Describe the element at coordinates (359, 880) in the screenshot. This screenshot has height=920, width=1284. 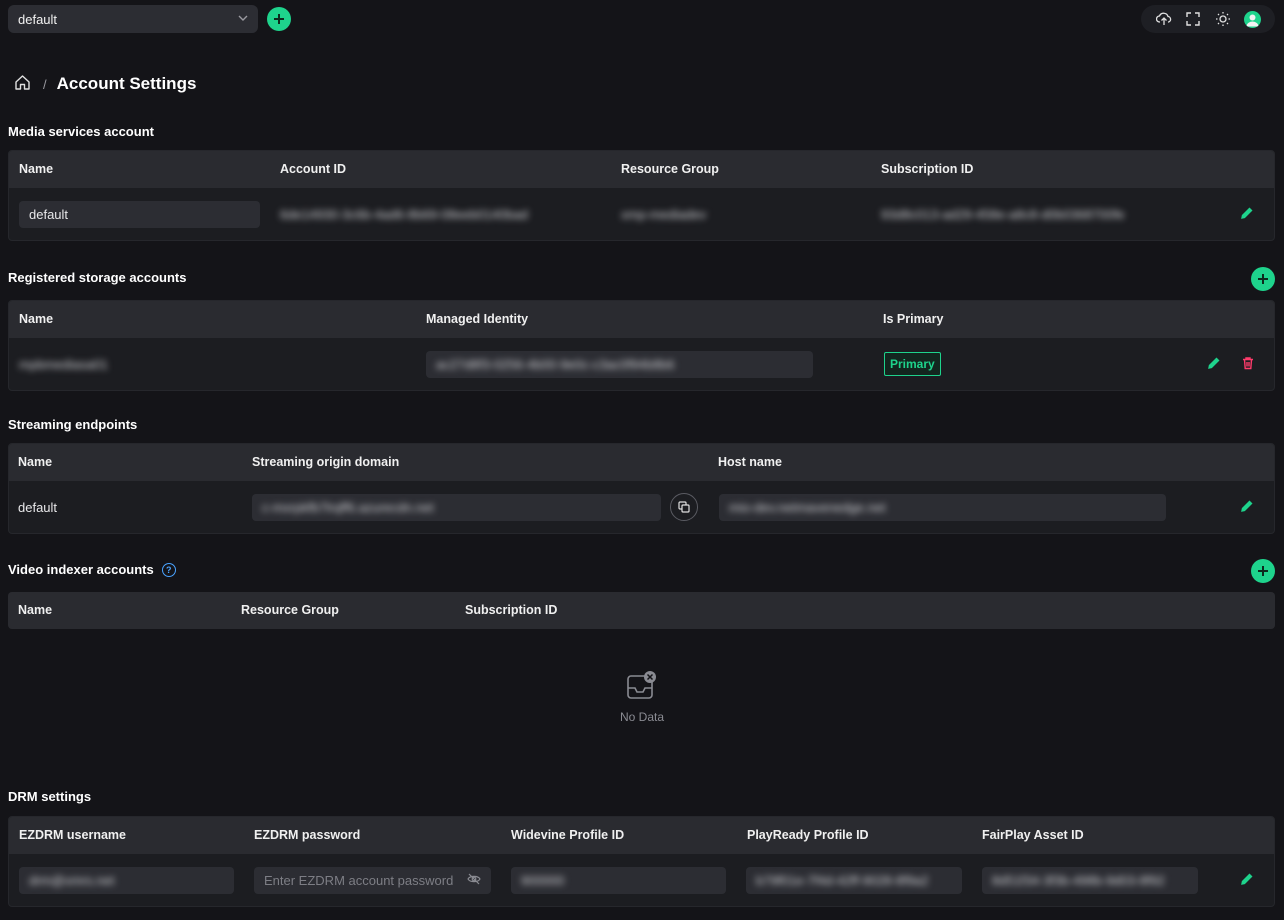
I see `password-placeholder: Enter EZDRM account password` at that location.